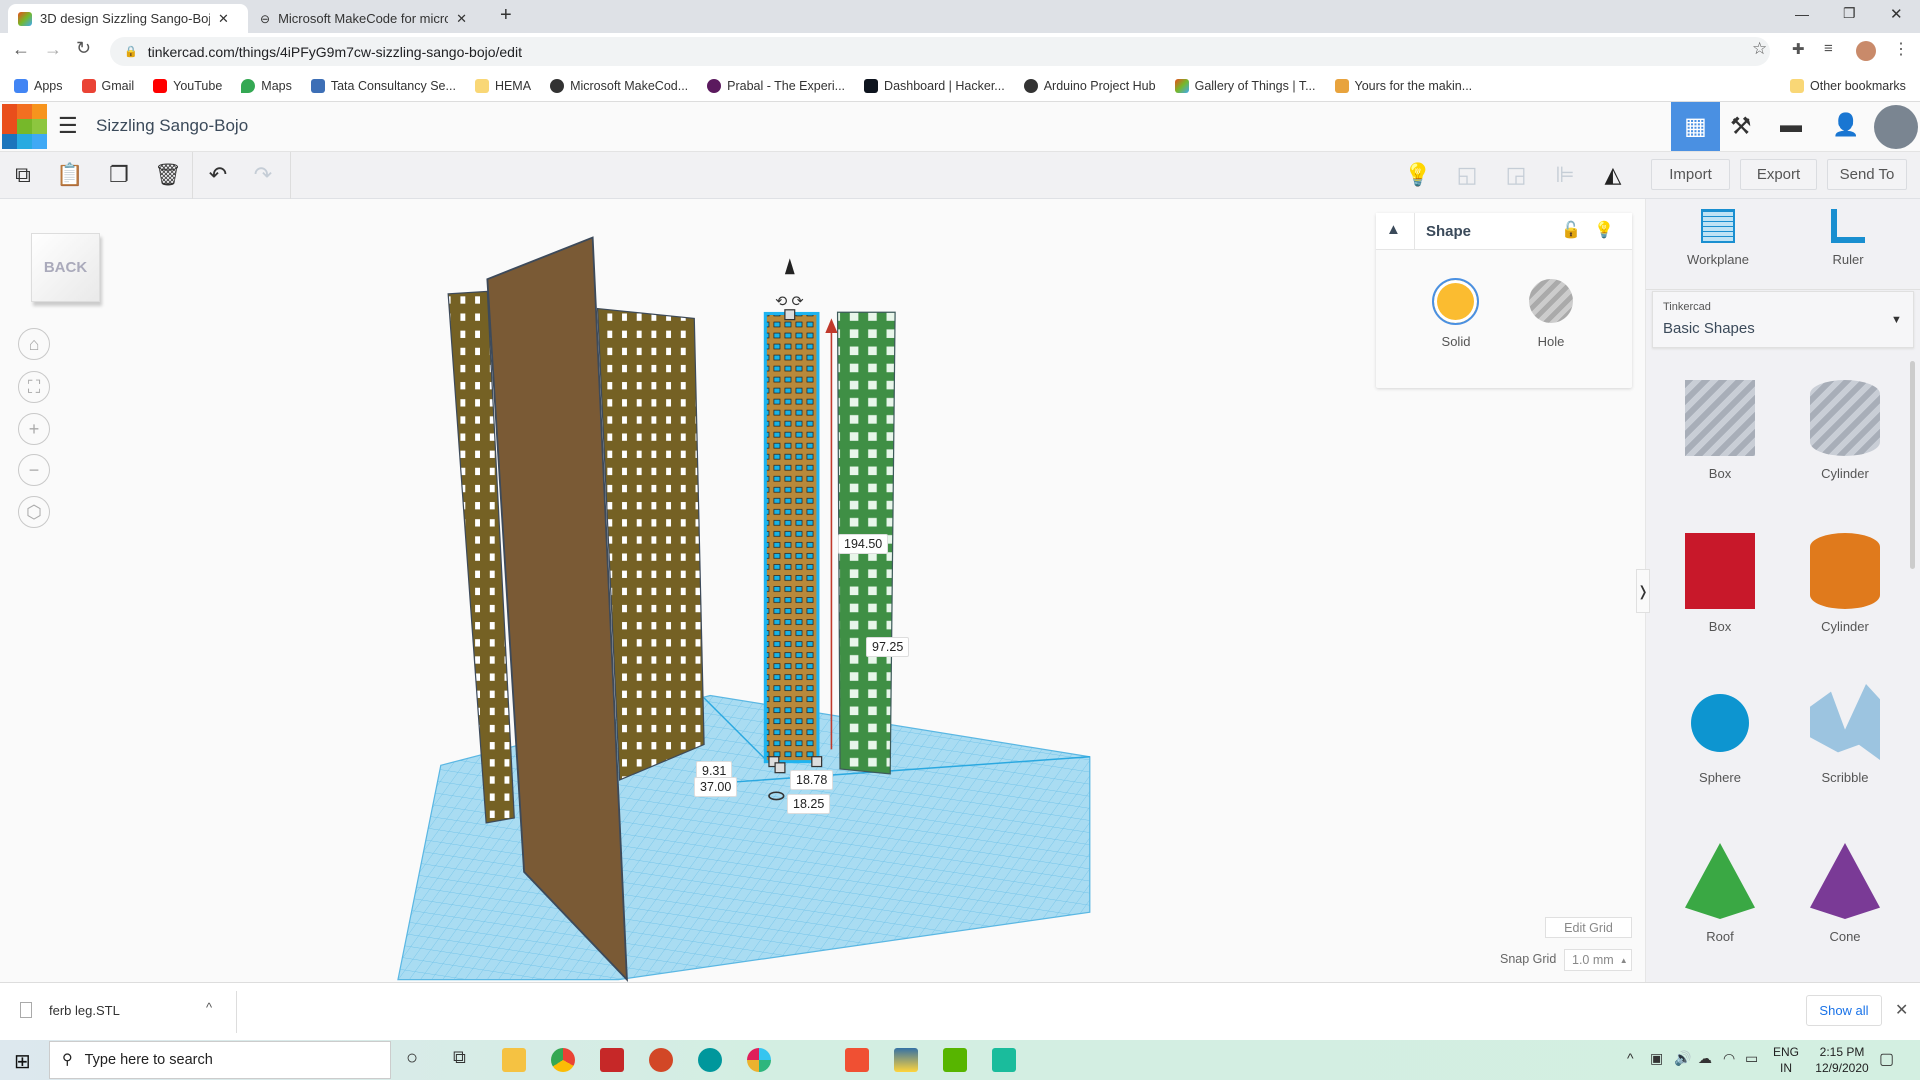 The height and width of the screenshot is (1080, 1920). What do you see at coordinates (1705, 1058) in the screenshot?
I see `onedrive-icon: ☁` at bounding box center [1705, 1058].